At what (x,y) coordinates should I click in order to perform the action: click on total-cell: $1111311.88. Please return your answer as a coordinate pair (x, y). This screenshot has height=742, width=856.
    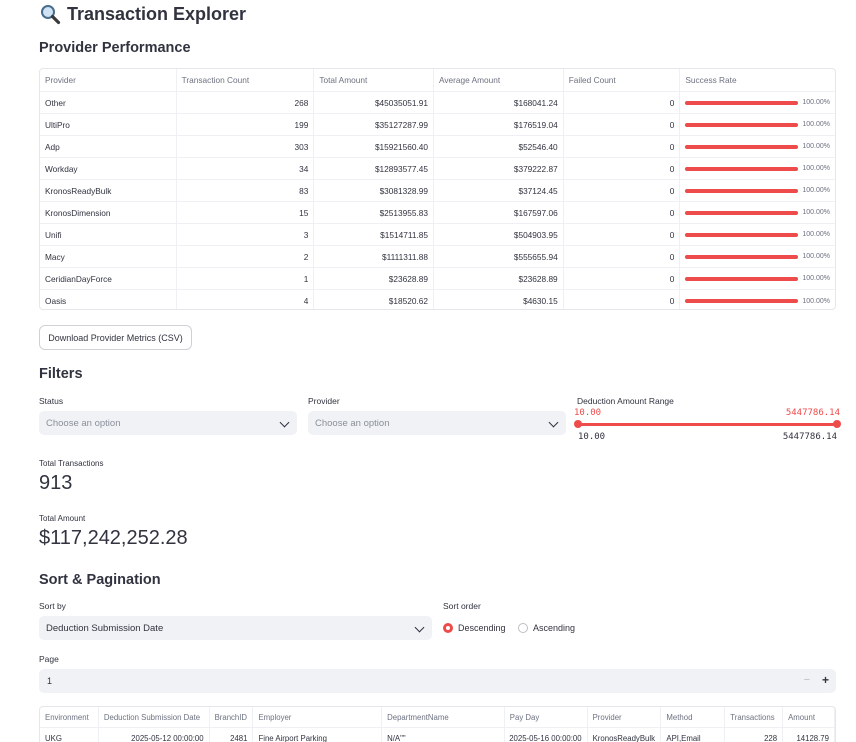
    Looking at the image, I should click on (374, 256).